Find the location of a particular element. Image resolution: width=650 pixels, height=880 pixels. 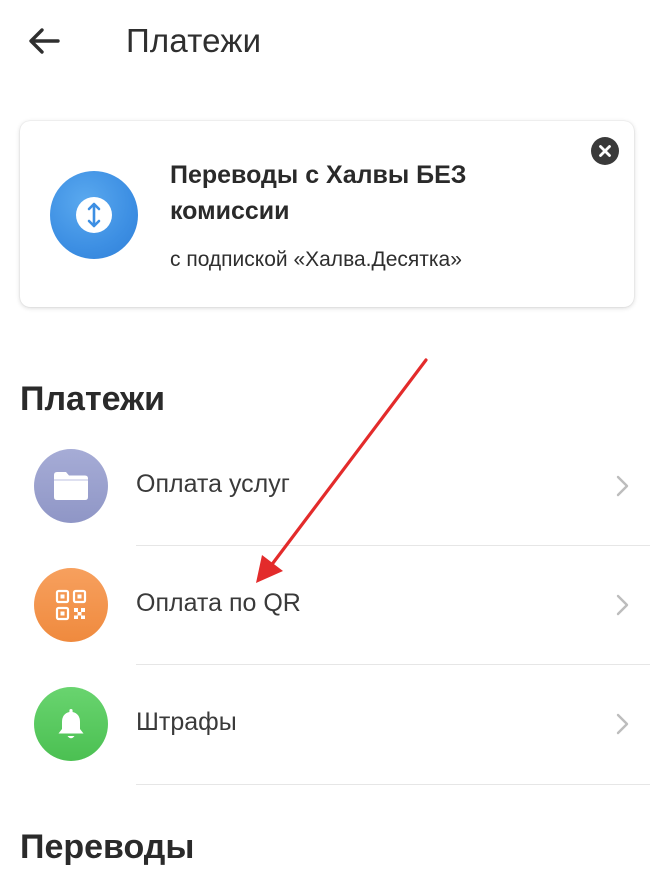

list-item-label: Штрафы is located at coordinates (186, 722).